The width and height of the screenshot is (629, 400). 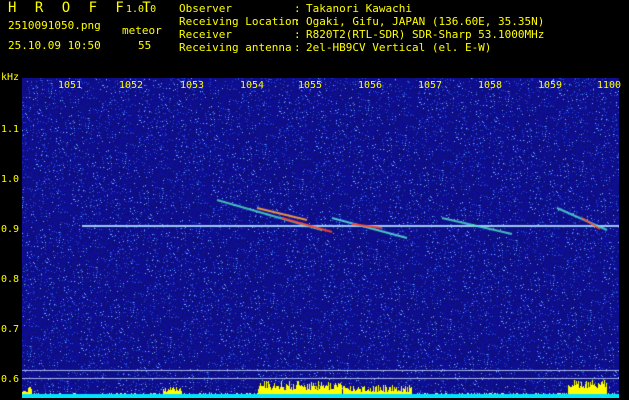 What do you see at coordinates (297, 8) in the screenshot?
I see `observer-colon: :` at bounding box center [297, 8].